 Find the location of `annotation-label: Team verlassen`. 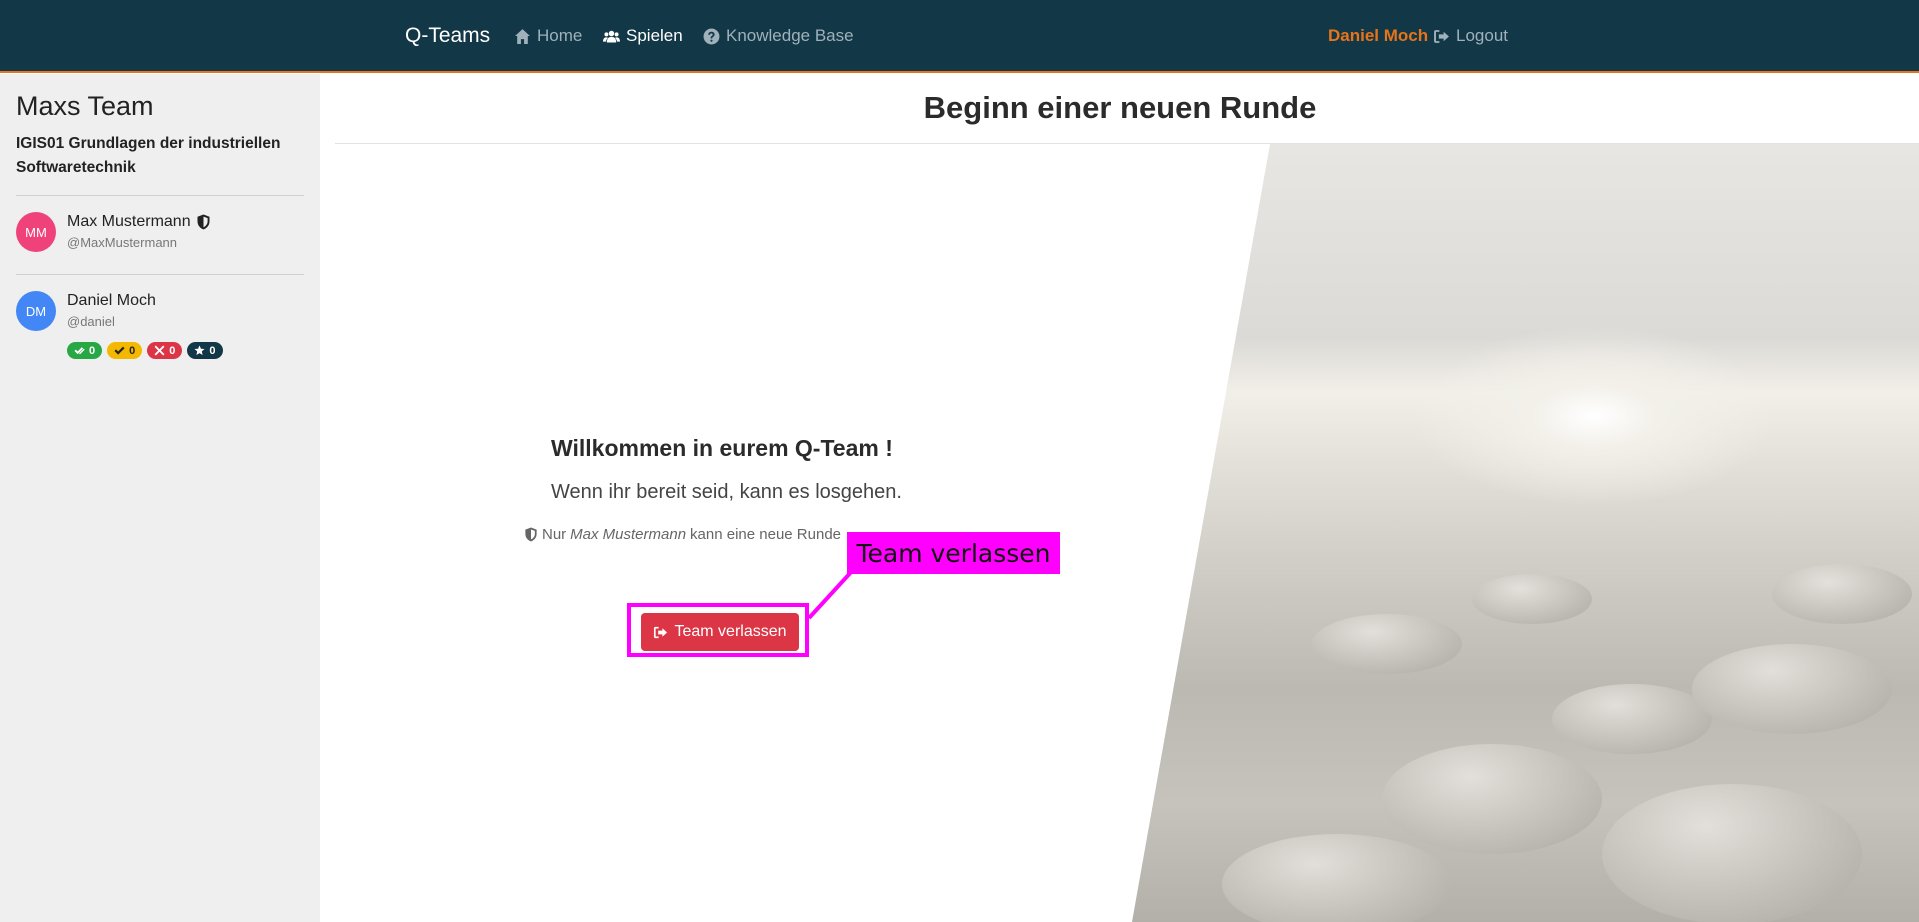

annotation-label: Team verlassen is located at coordinates (953, 553).